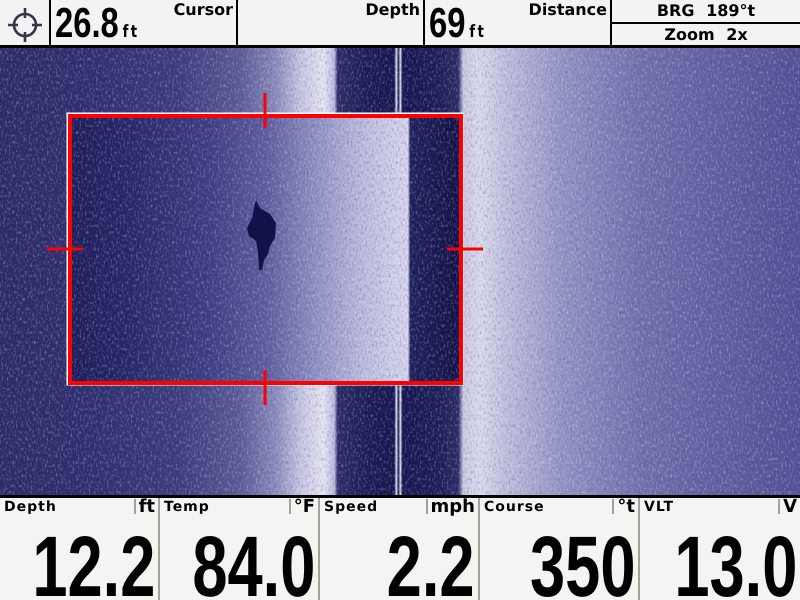 The height and width of the screenshot is (600, 800). I want to click on readout-value: 69, so click(447, 23).